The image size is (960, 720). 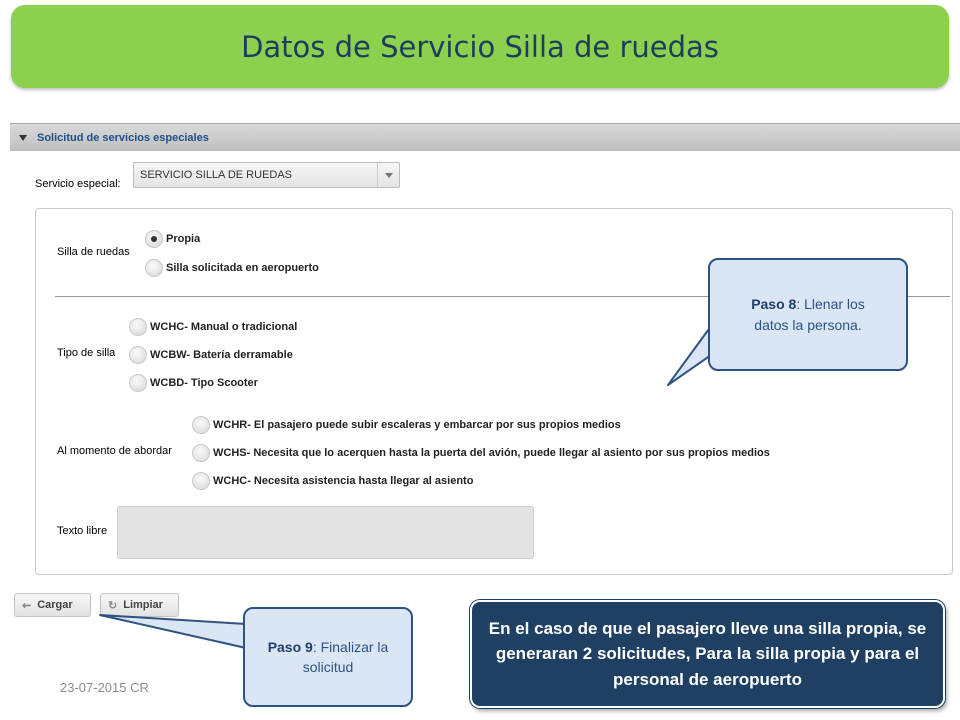 I want to click on callout-step9-step: Paso 9, so click(x=290, y=646).